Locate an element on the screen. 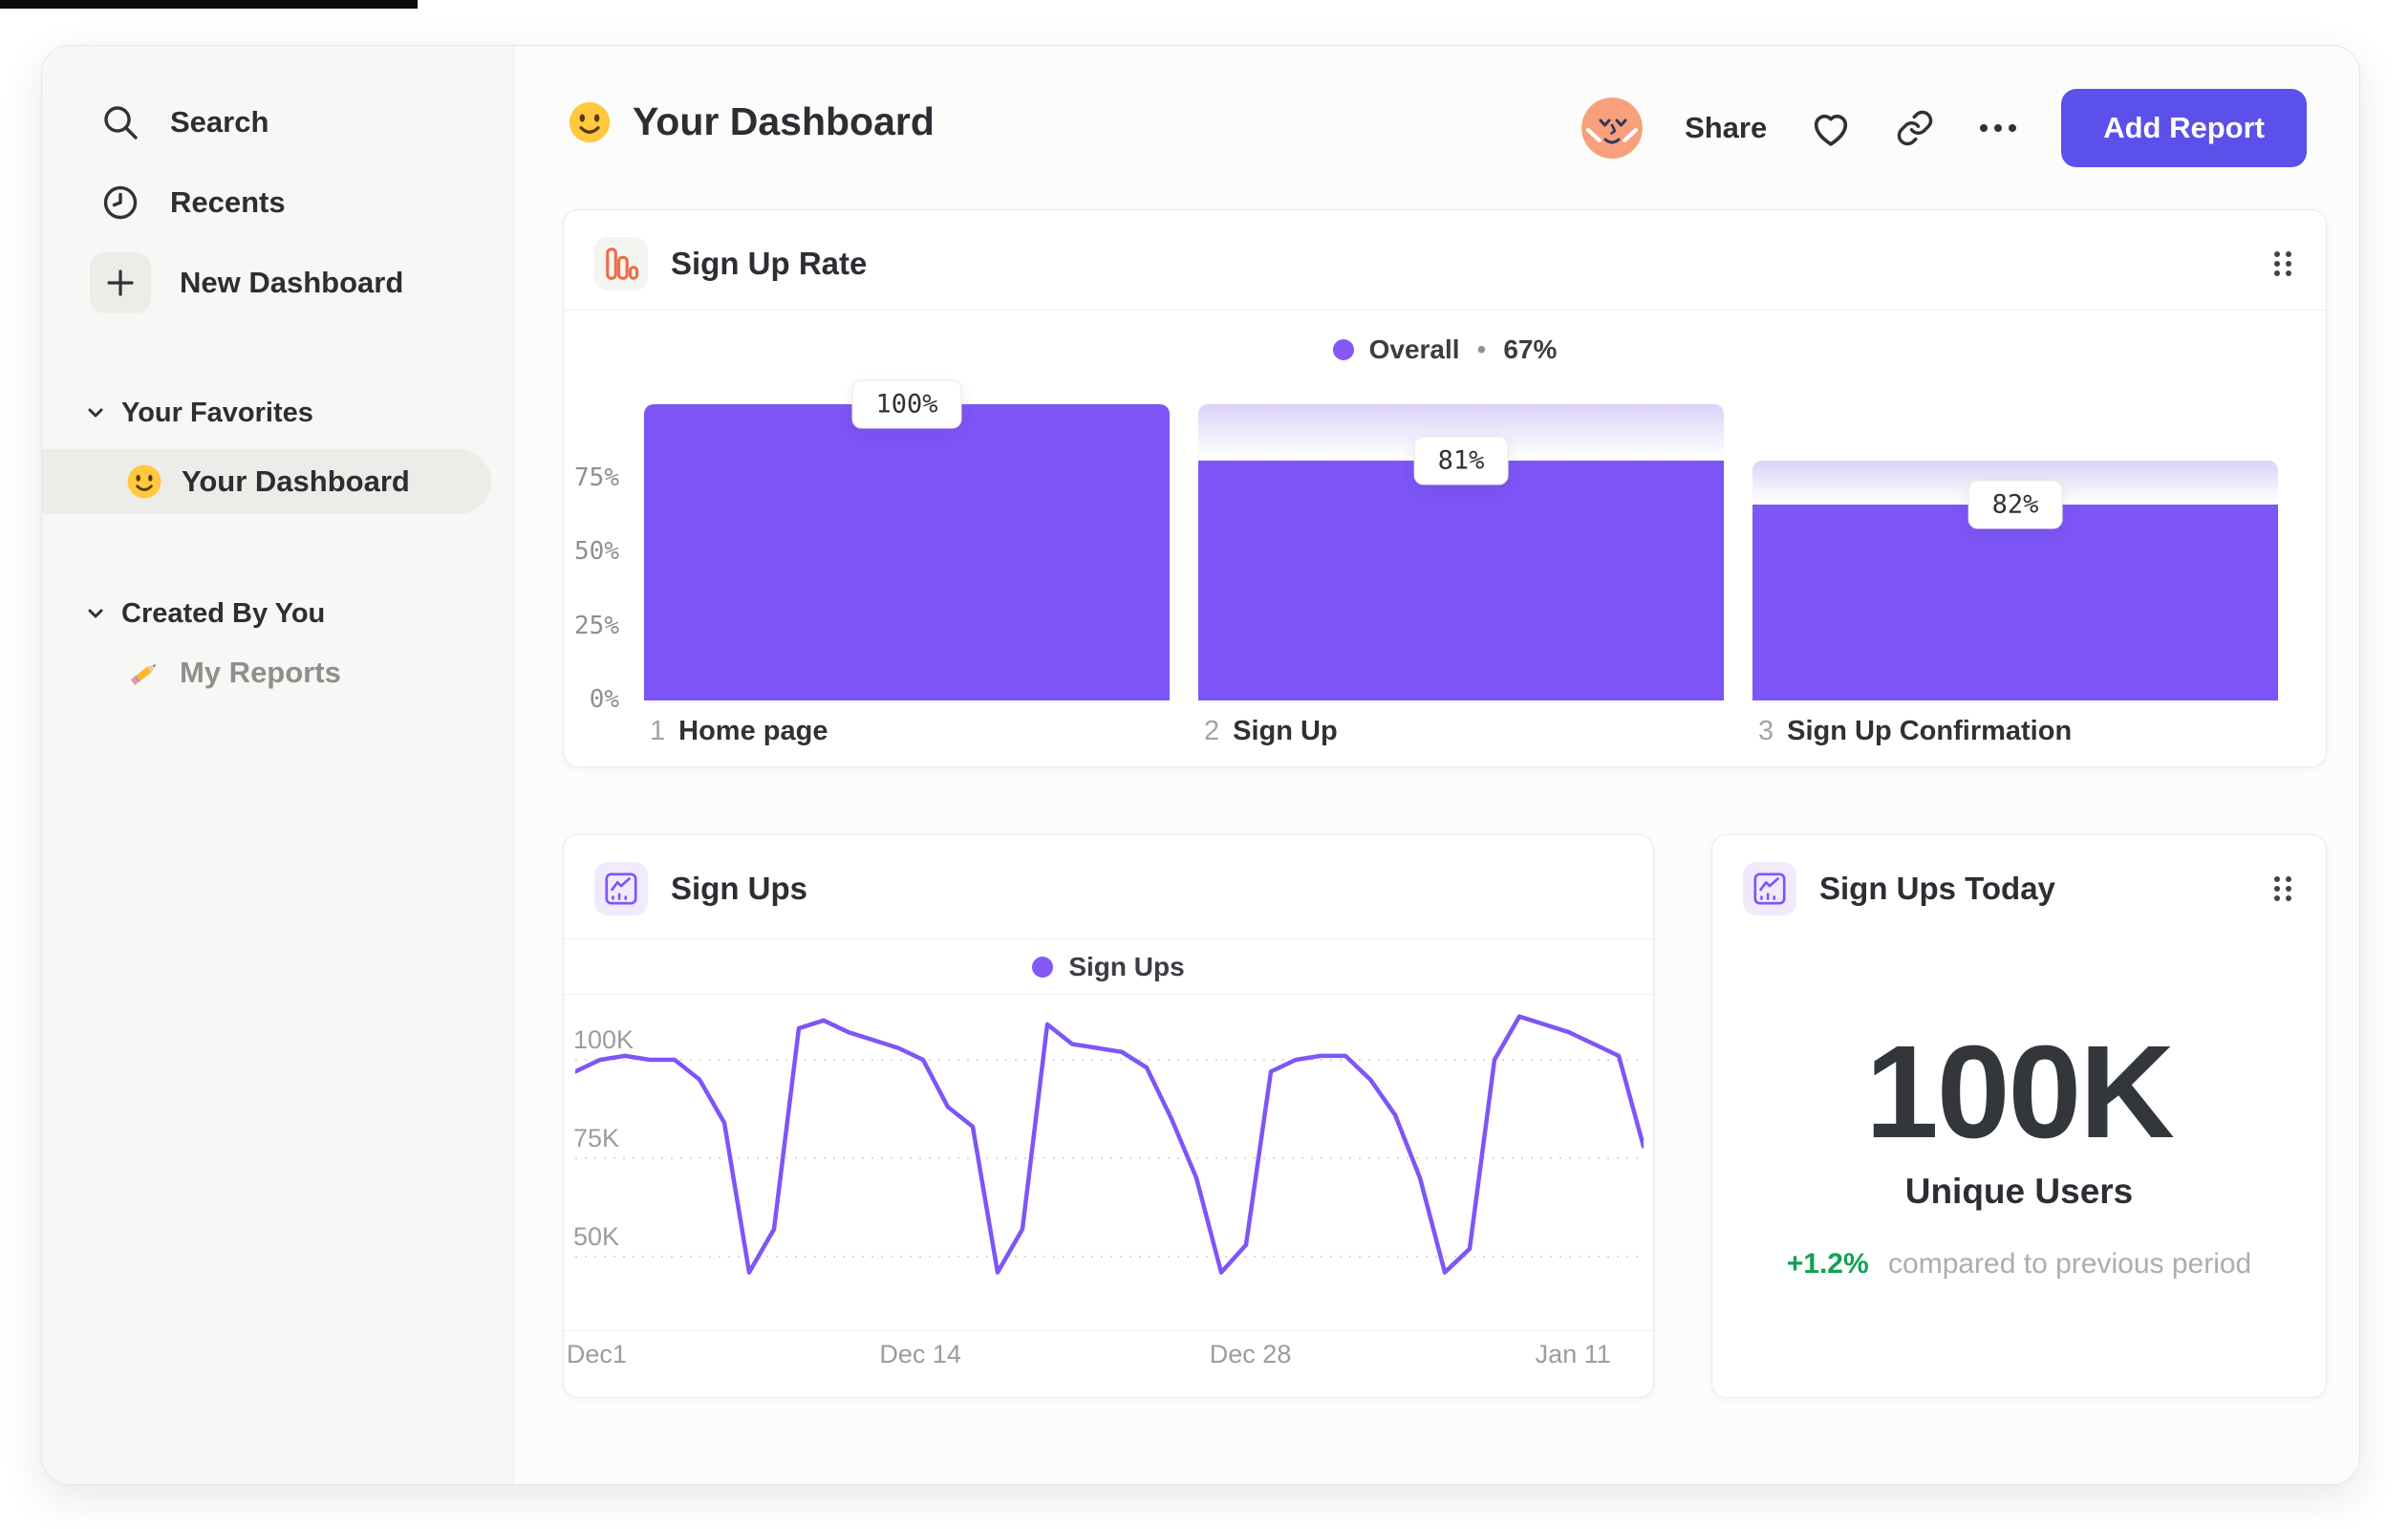 The image size is (2408, 1529). more-options-button is located at coordinates (1998, 128).